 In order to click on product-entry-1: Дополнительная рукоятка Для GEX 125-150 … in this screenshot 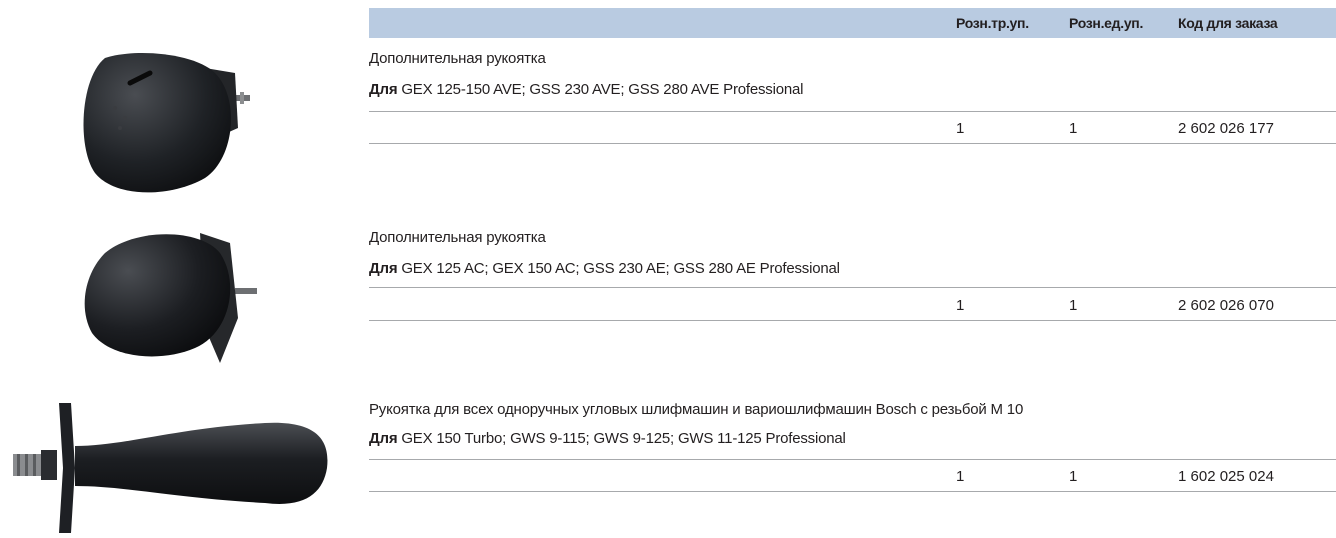, I will do `click(852, 97)`.